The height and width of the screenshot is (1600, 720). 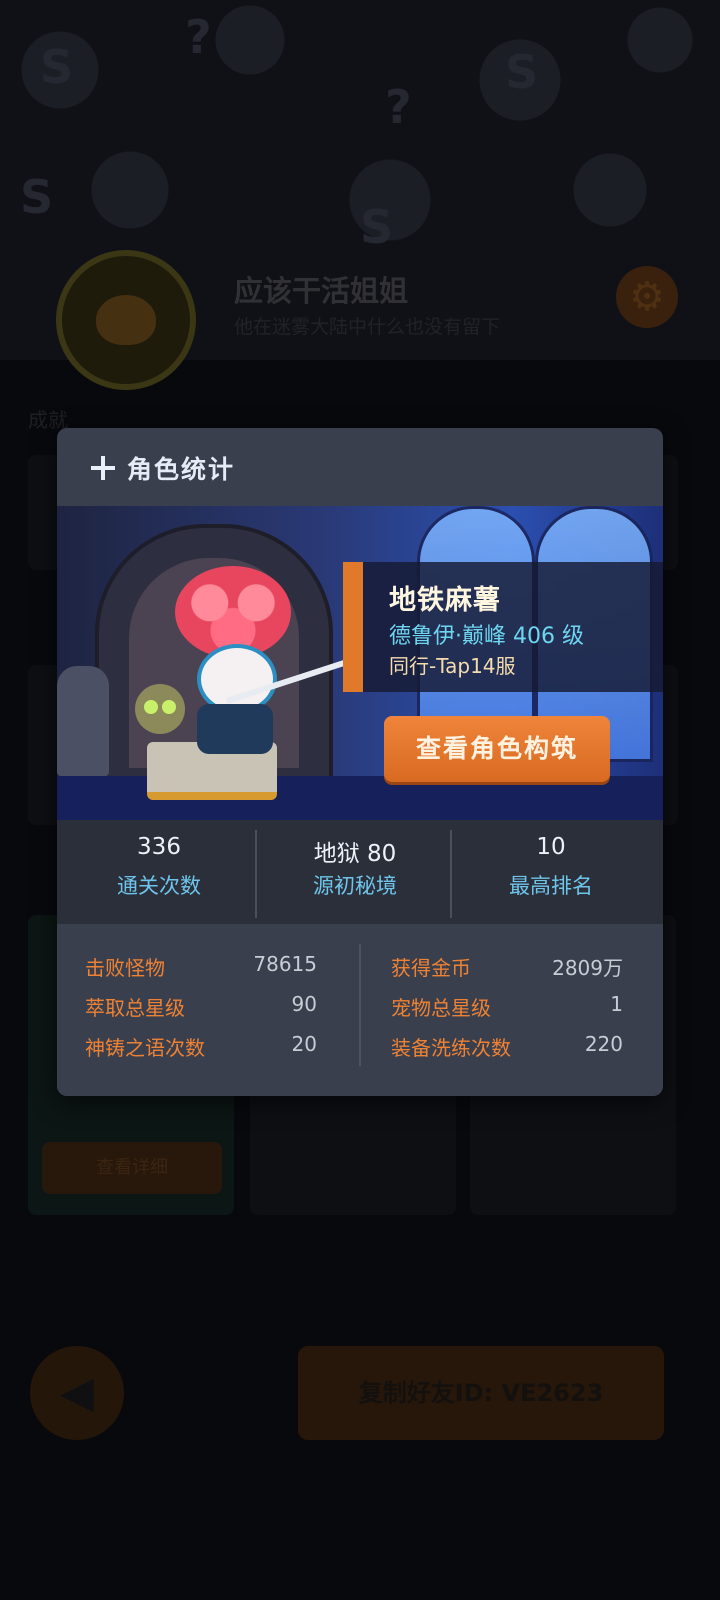 What do you see at coordinates (145, 1048) in the screenshot?
I see `stat-label: 神铸之语次数` at bounding box center [145, 1048].